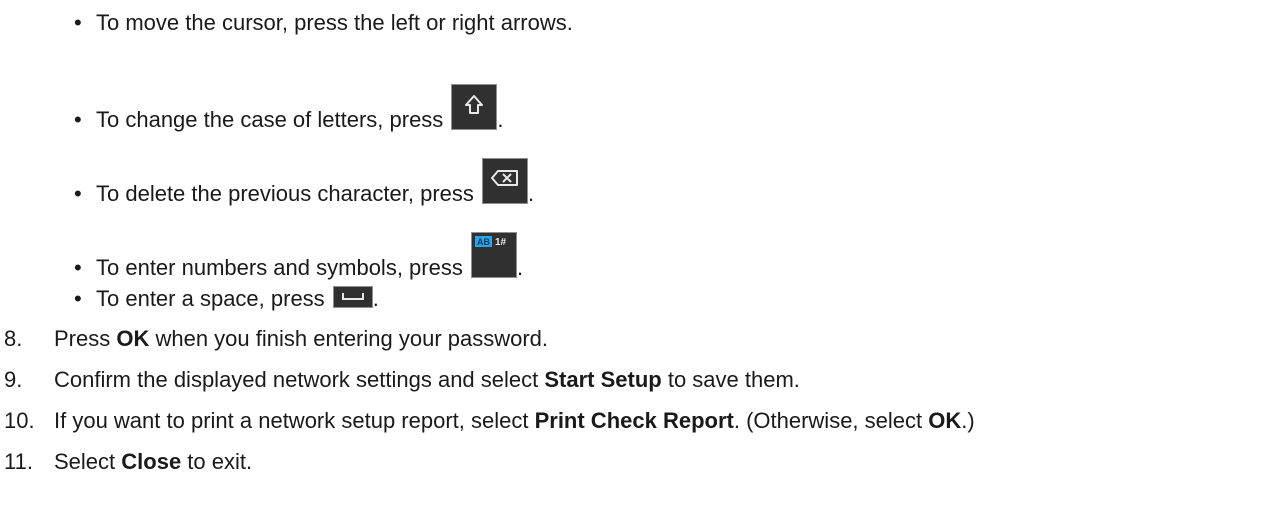  I want to click on step-bold-term: Print Check Report, so click(634, 420).